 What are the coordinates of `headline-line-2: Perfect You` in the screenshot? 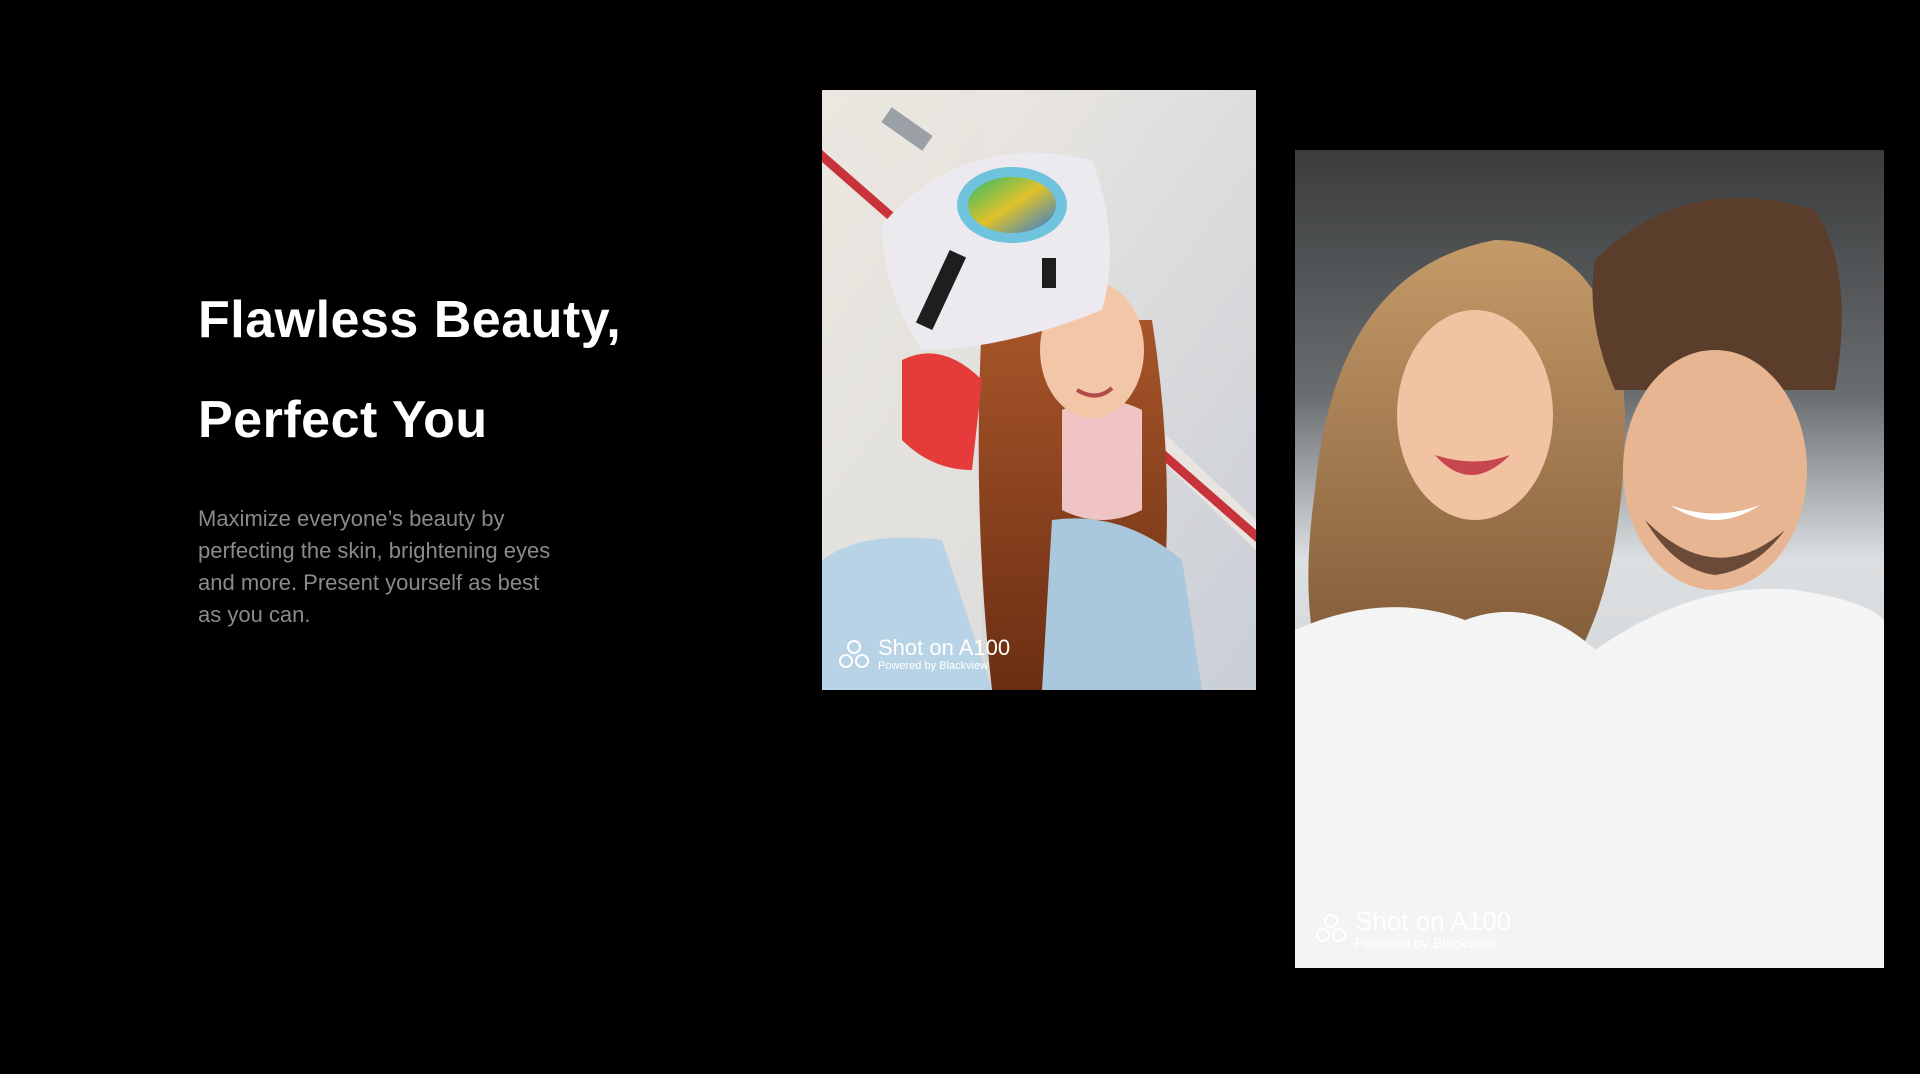 It's located at (343, 420).